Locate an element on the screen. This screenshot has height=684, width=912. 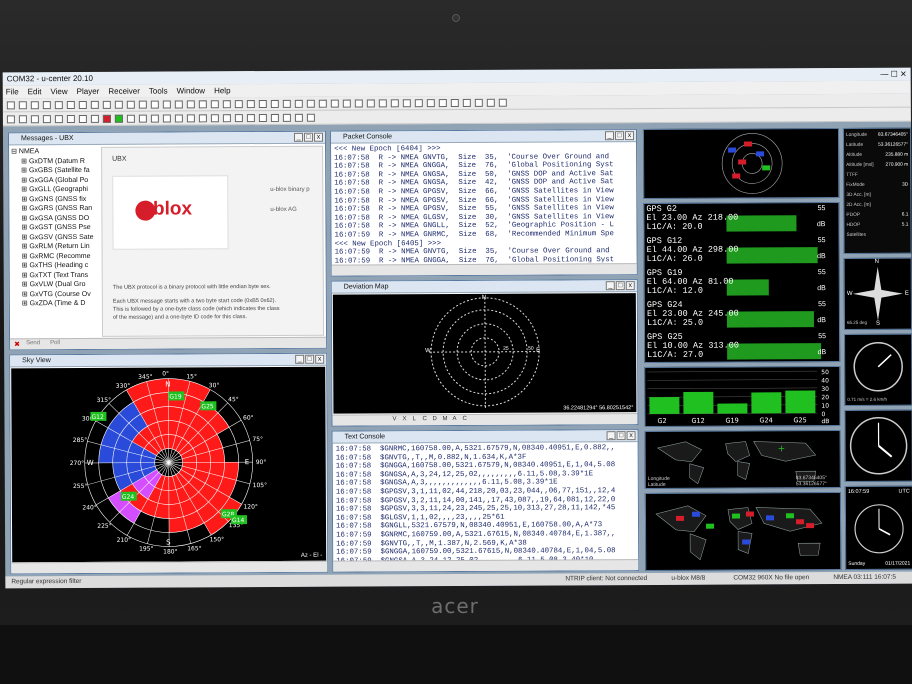
menu-help: Help is located at coordinates (222, 90).